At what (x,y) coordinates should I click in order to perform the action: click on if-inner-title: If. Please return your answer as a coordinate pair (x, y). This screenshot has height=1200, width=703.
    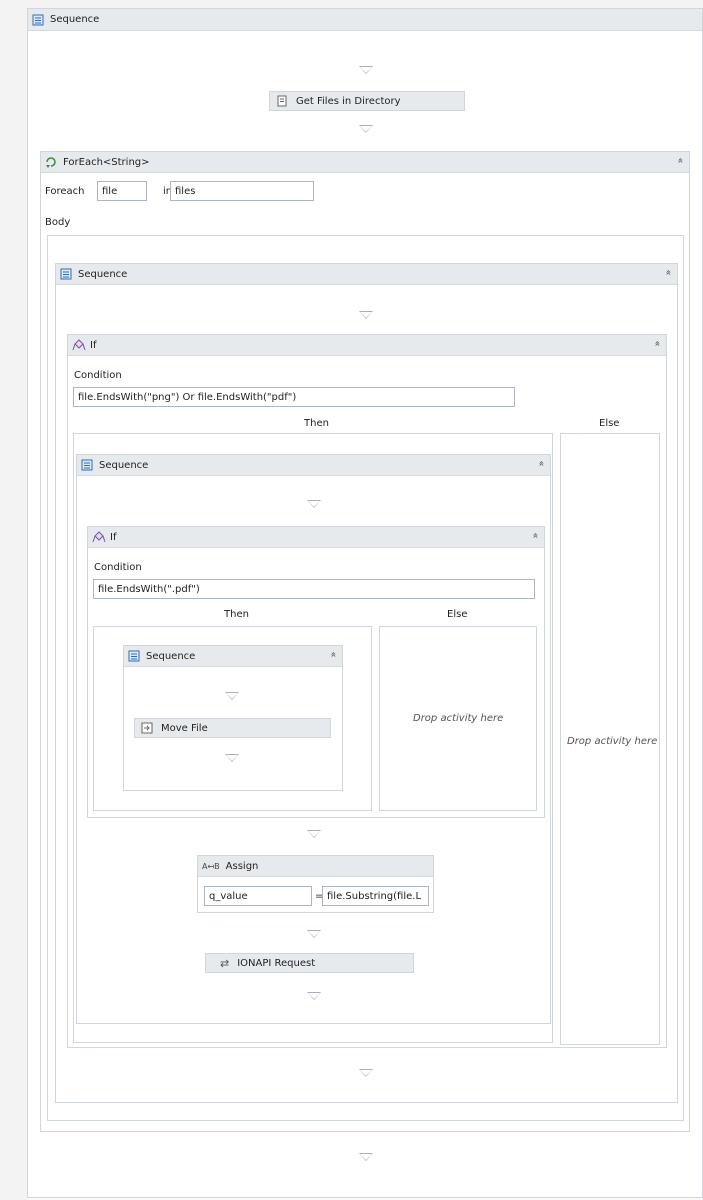
    Looking at the image, I should click on (113, 537).